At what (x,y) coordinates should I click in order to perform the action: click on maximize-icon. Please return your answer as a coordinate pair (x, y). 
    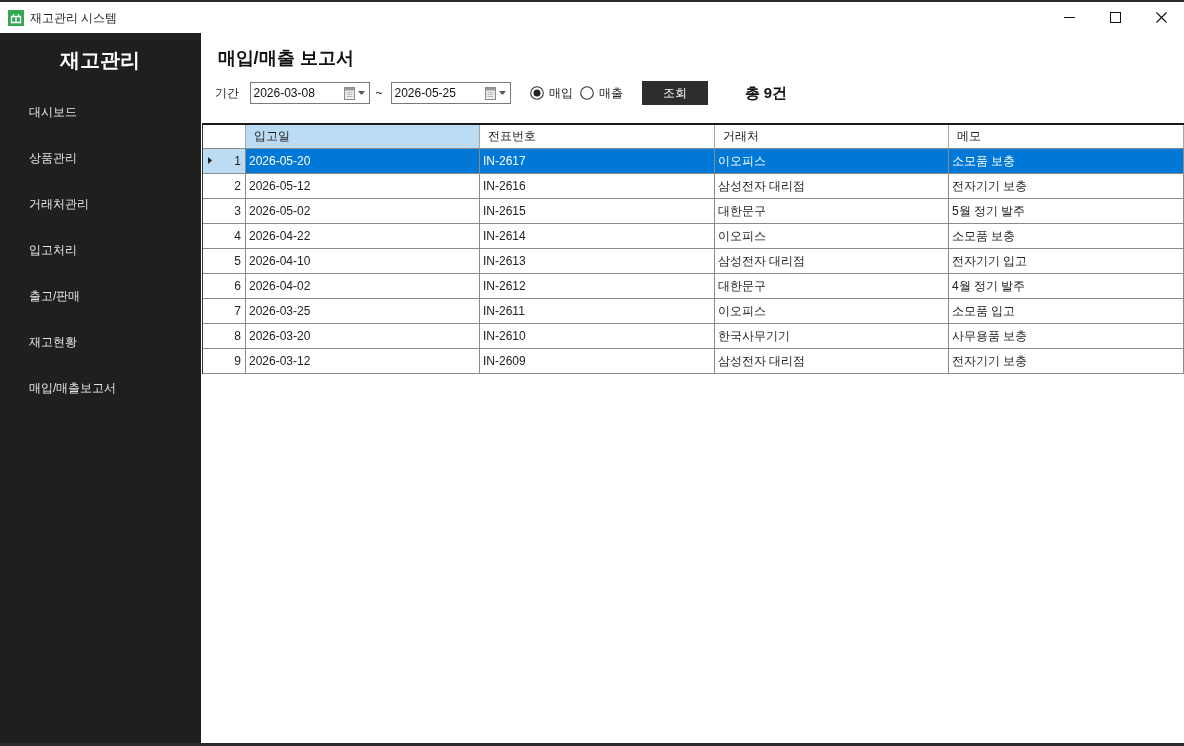
    Looking at the image, I should click on (1115, 17).